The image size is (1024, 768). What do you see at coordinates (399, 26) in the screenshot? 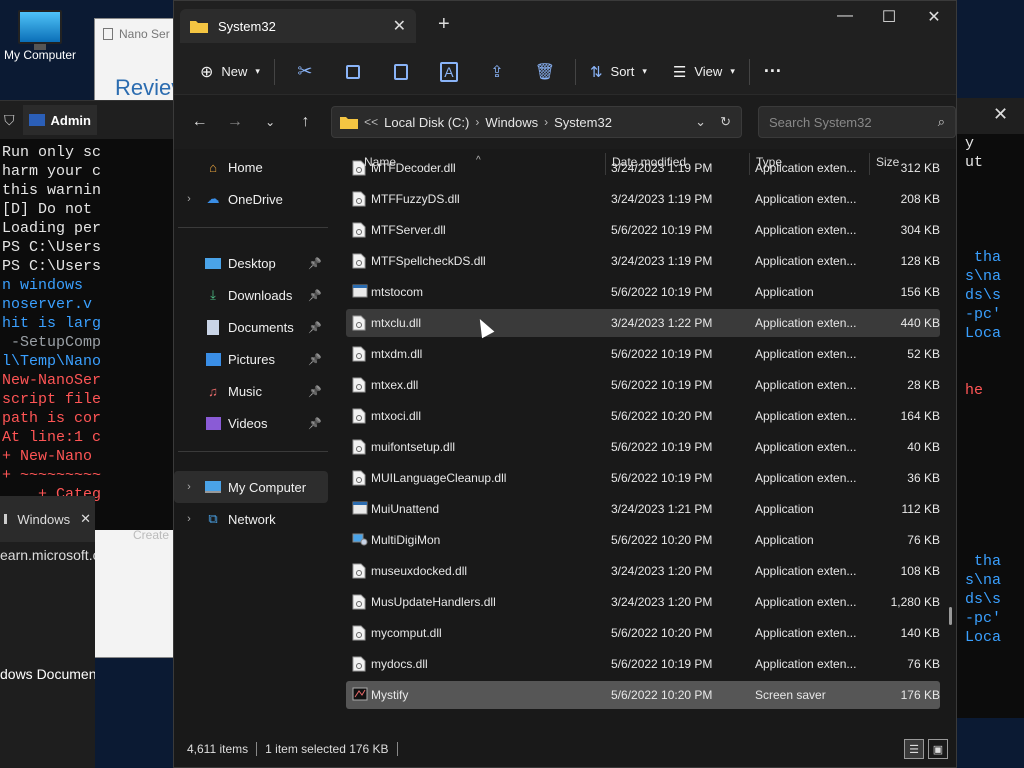
I see `close-tab-icon: ✕` at bounding box center [399, 26].